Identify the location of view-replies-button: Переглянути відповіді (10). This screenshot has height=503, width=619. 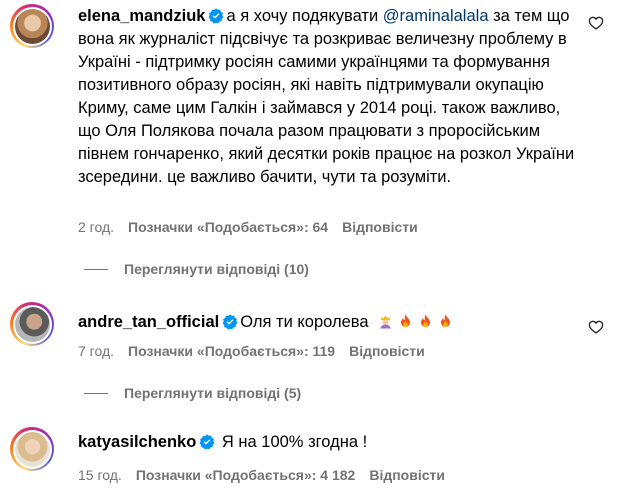
(196, 269).